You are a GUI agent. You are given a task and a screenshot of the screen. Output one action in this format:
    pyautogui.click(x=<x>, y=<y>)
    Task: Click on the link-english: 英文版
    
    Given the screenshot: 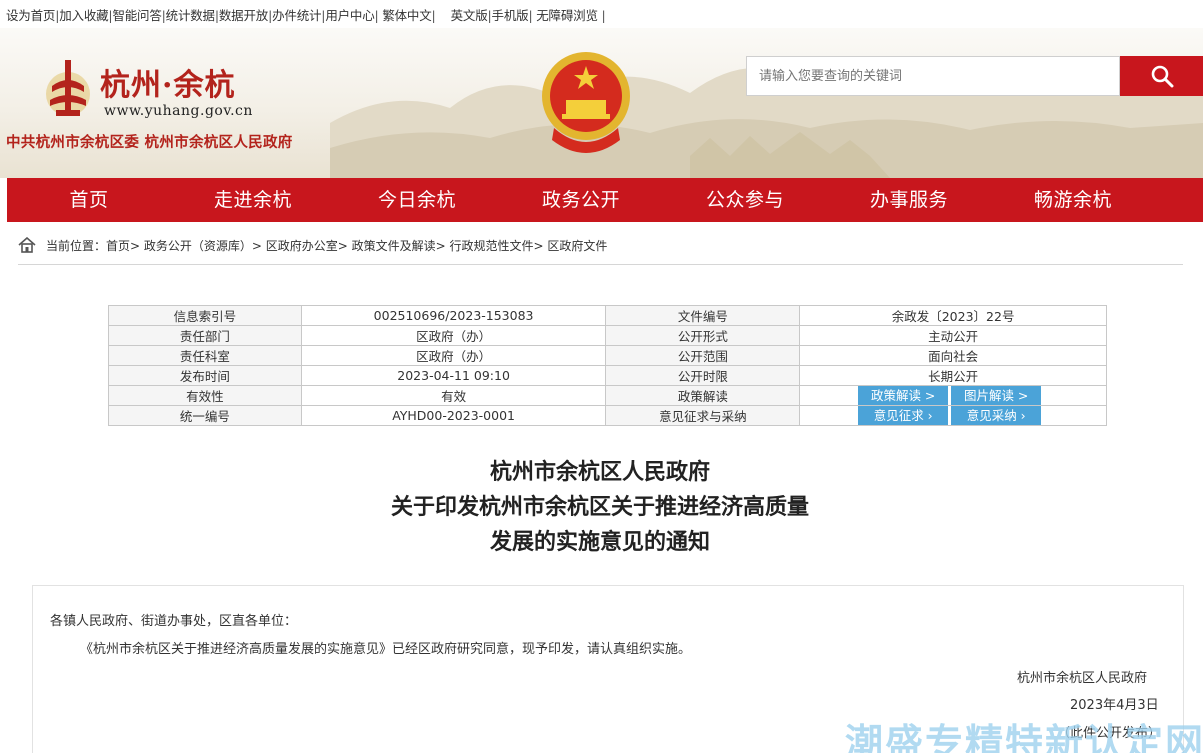 What is the action you would take?
    pyautogui.click(x=469, y=15)
    